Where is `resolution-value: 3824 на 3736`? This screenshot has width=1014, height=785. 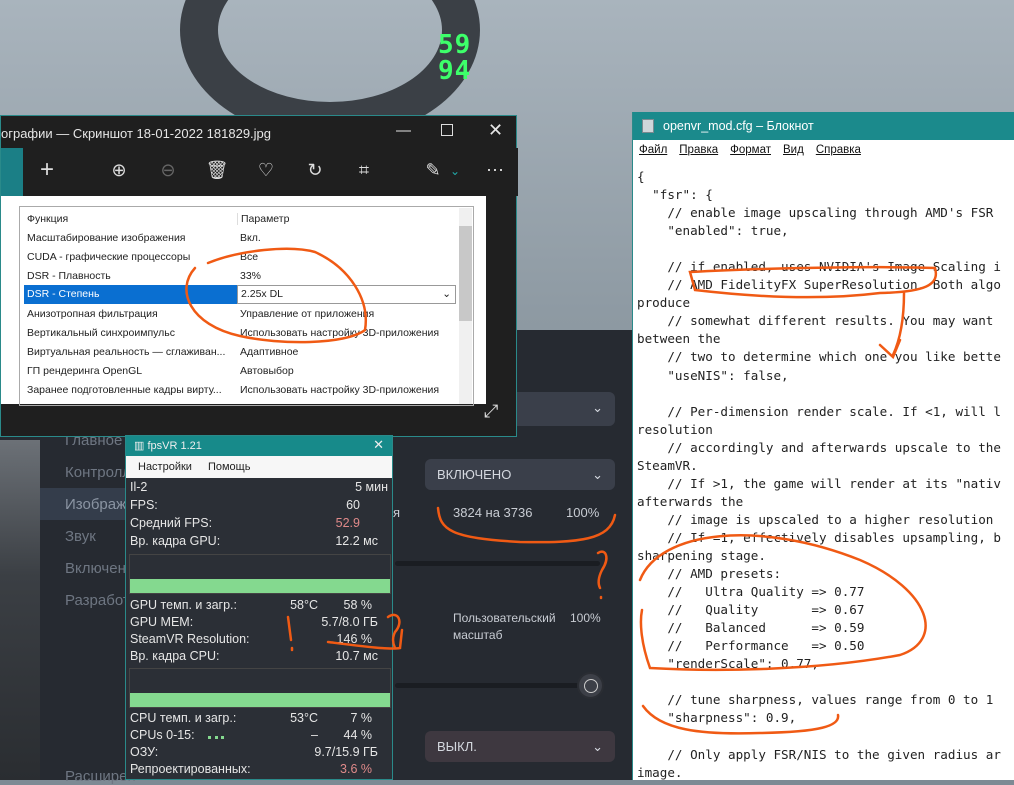 resolution-value: 3824 на 3736 is located at coordinates (493, 512).